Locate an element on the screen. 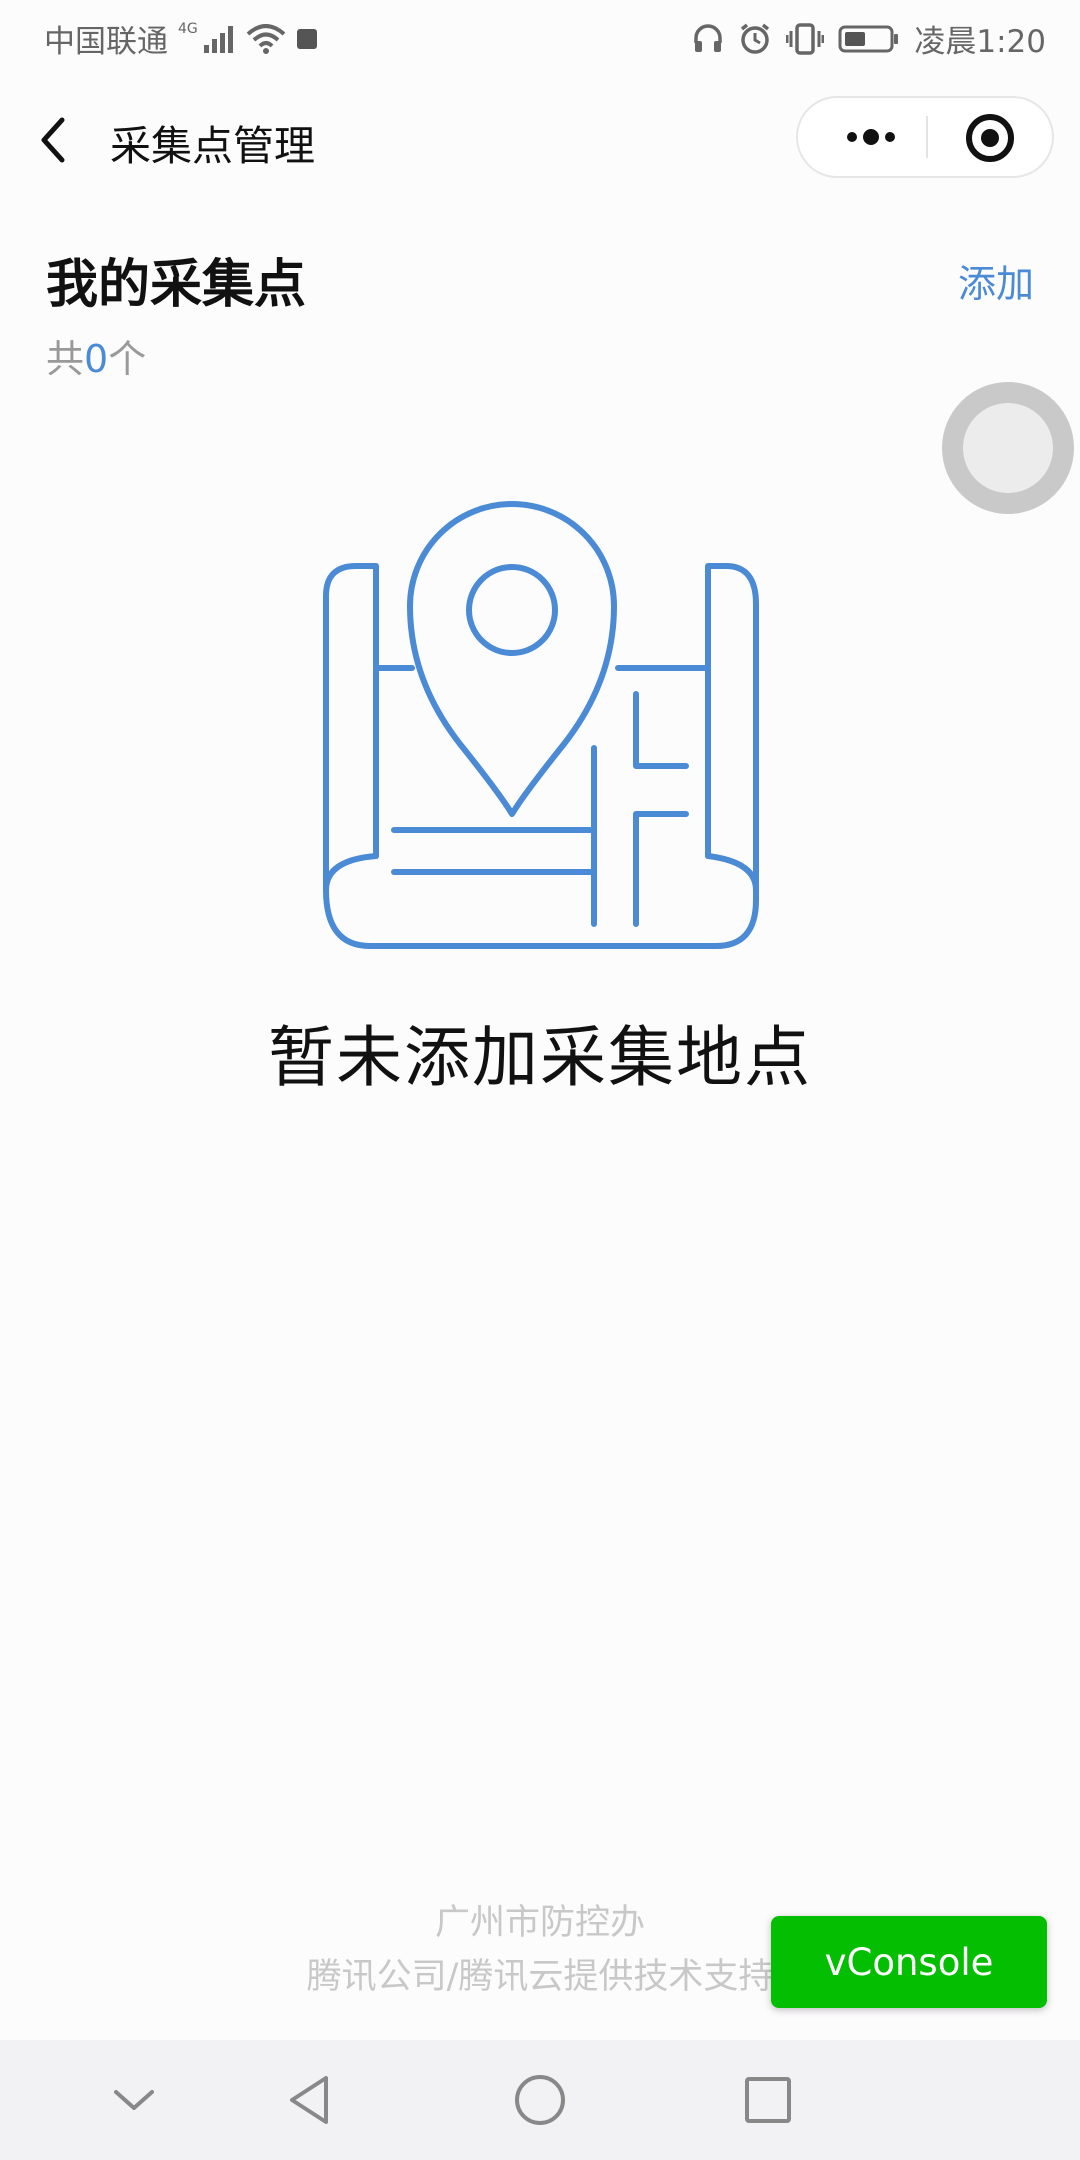 This screenshot has height=2160, width=1080. network-type-label: 4G is located at coordinates (188, 28).